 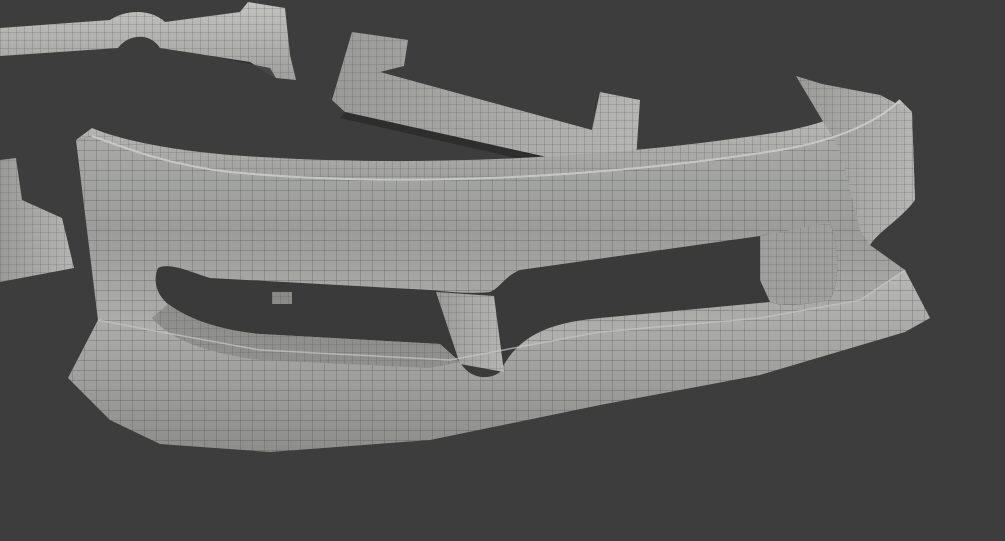 I want to click on side-skirt-piece, so click(x=486, y=100).